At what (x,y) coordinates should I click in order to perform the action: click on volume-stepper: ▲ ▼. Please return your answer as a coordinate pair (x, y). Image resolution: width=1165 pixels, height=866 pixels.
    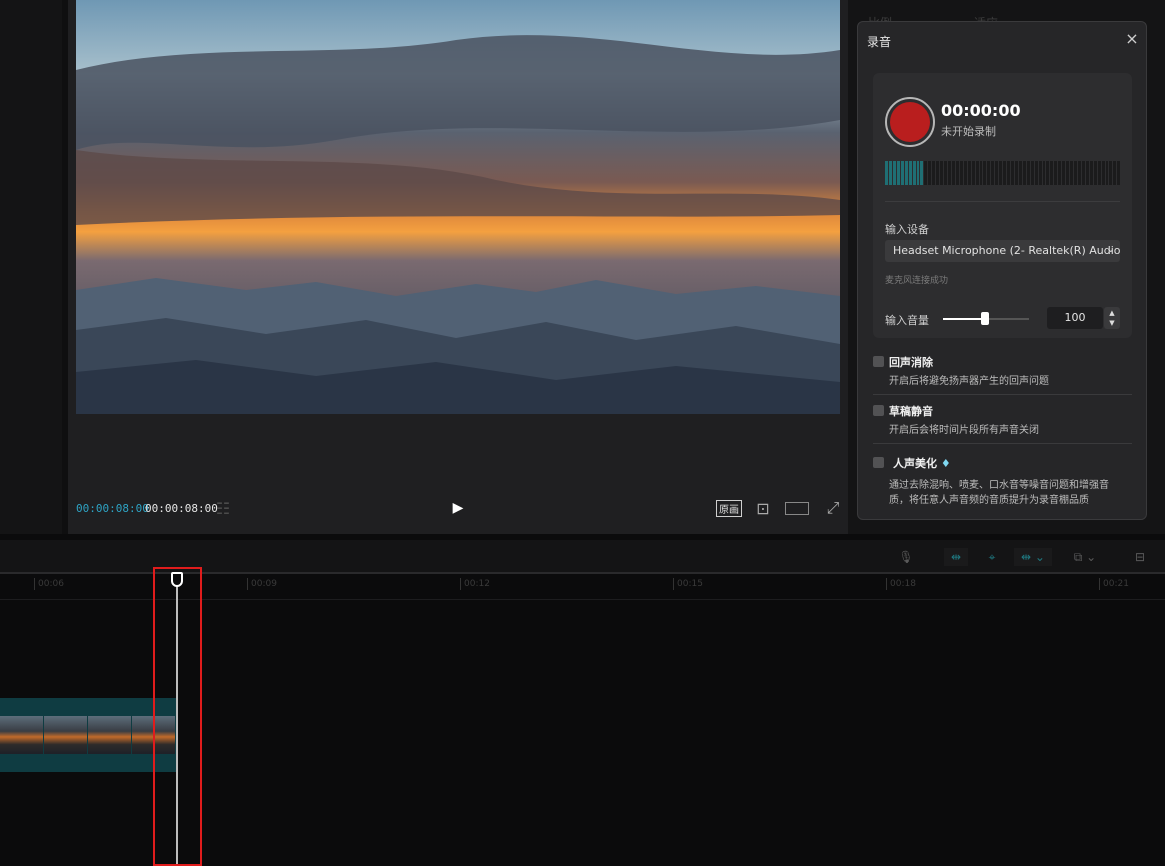
    Looking at the image, I should click on (1112, 318).